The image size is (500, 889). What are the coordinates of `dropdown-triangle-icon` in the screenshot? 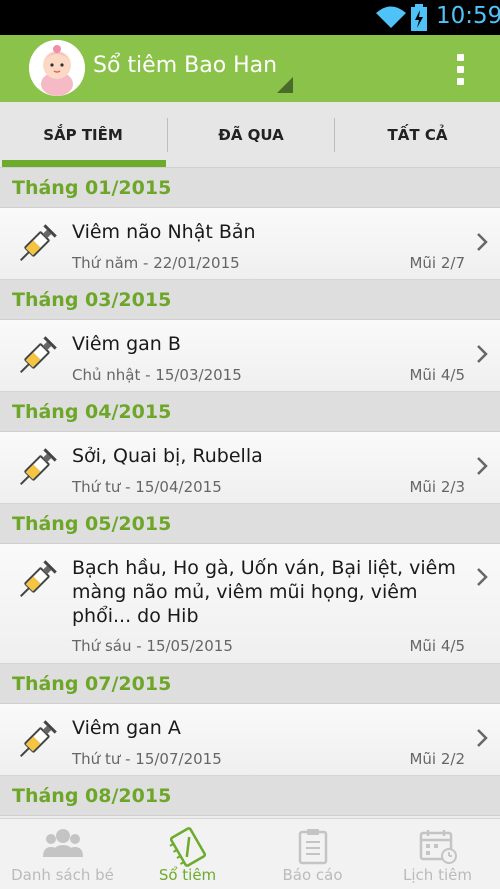 It's located at (285, 85).